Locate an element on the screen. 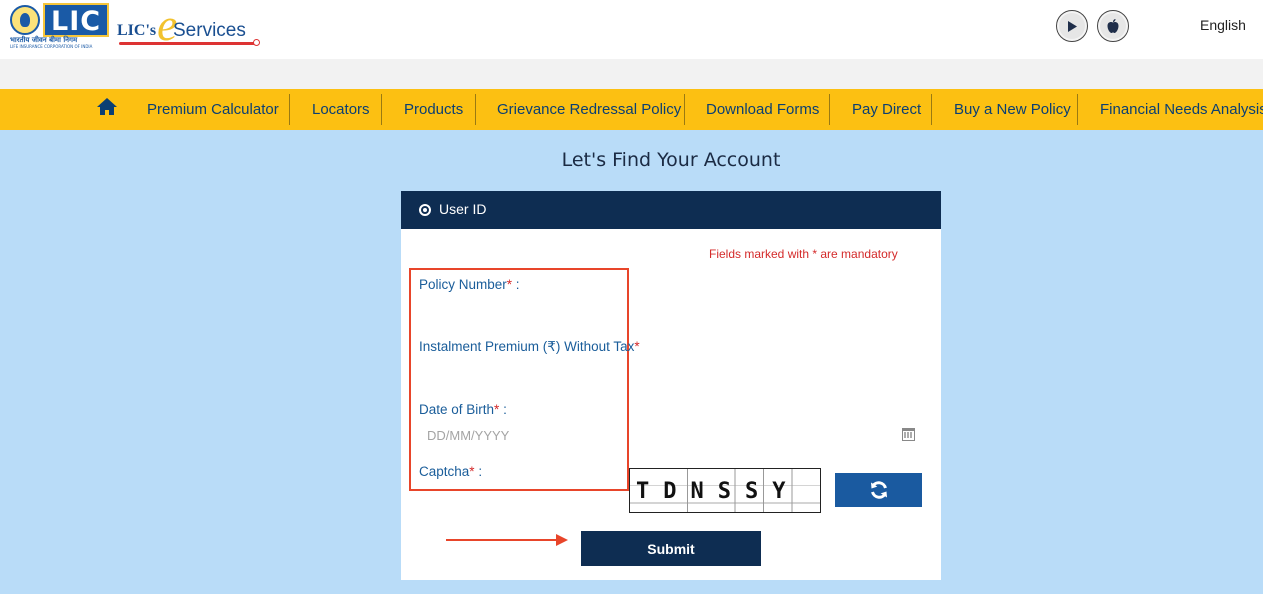  language-selector: English is located at coordinates (1223, 25).